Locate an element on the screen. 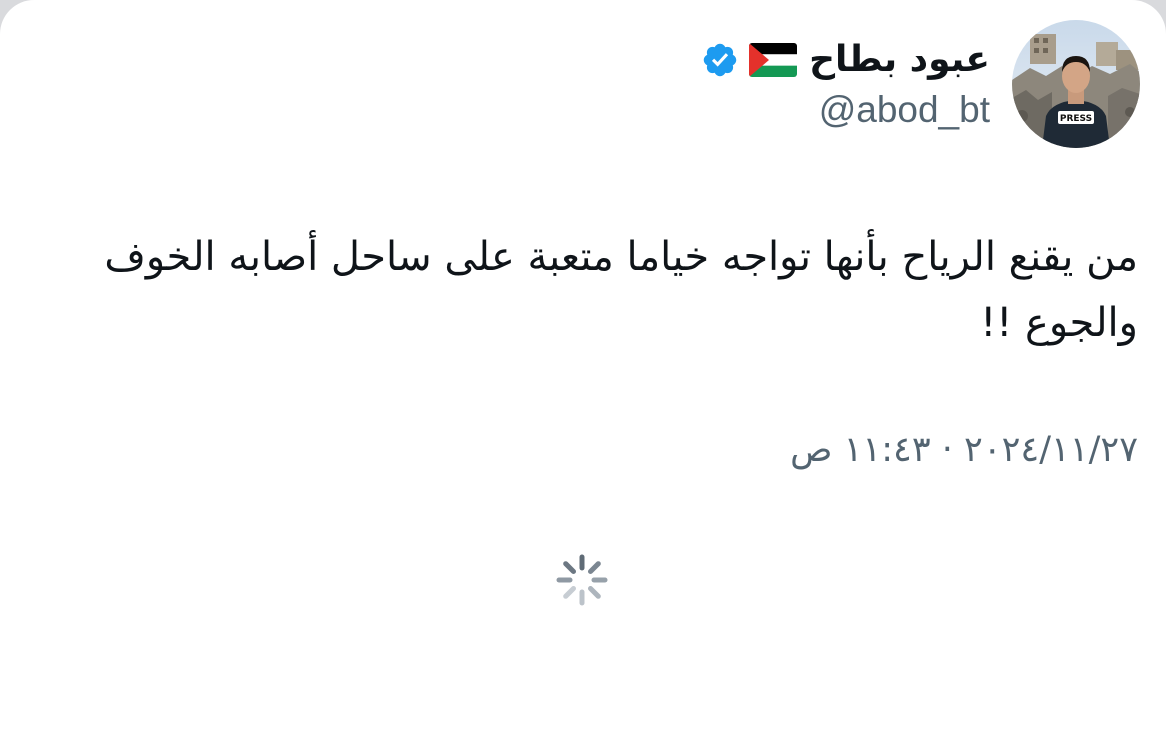 Image resolution: width=1166 pixels, height=738 pixels. tweet-header: عبود بطاح @abod_bt PRESS is located at coordinates (920, 85).